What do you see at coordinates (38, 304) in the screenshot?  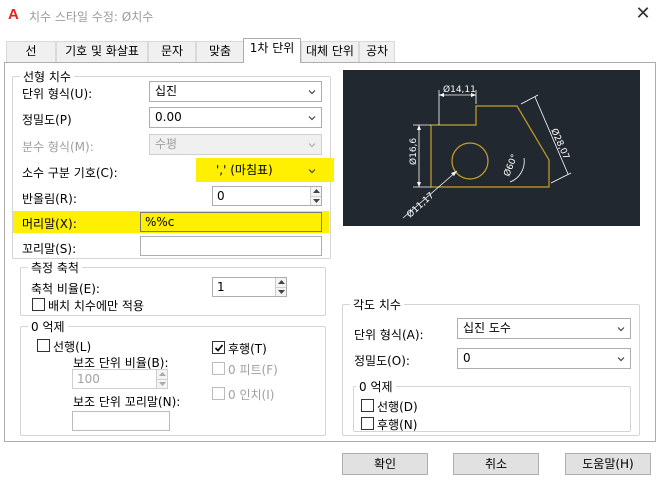 I see `layout-only-checkbox` at bounding box center [38, 304].